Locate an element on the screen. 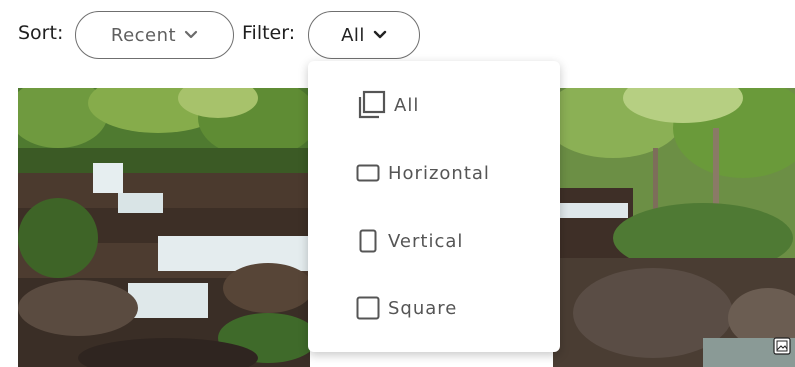  stacked-squares-icon is located at coordinates (372, 104).